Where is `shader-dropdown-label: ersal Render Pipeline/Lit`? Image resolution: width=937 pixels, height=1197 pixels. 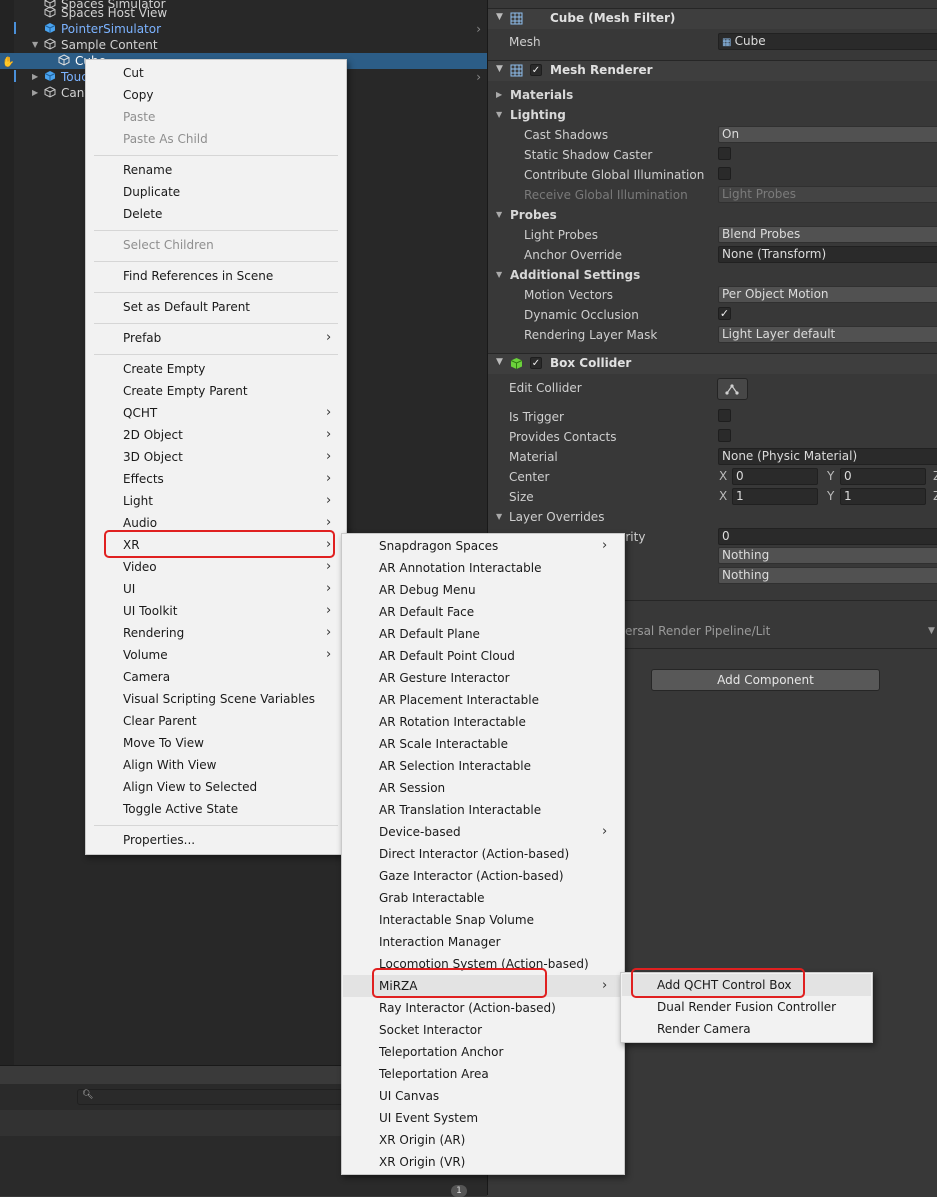
shader-dropdown-label: ersal Render Pipeline/Lit is located at coordinates (697, 631).